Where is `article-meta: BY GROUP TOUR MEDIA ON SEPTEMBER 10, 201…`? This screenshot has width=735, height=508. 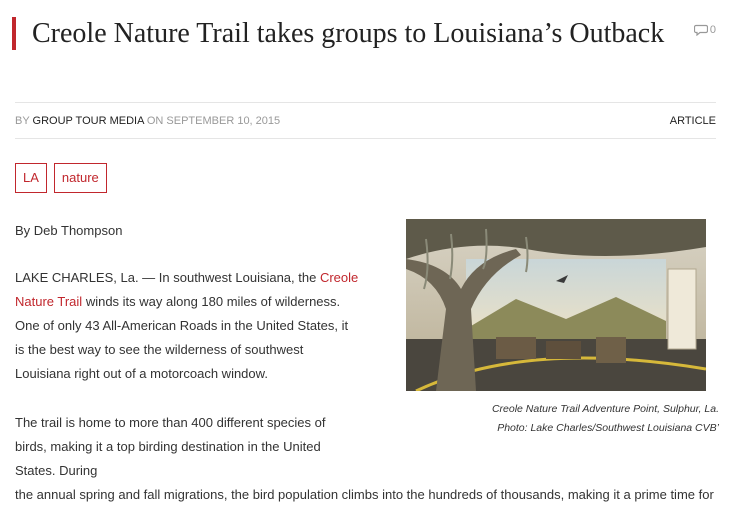
article-meta: BY GROUP TOUR MEDIA ON SEPTEMBER 10, 201… is located at coordinates (365, 120).